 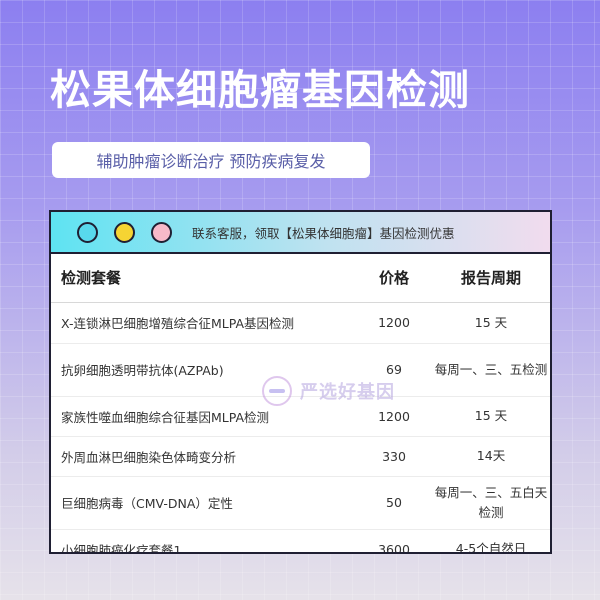 I want to click on package-price: 330, so click(x=394, y=456).